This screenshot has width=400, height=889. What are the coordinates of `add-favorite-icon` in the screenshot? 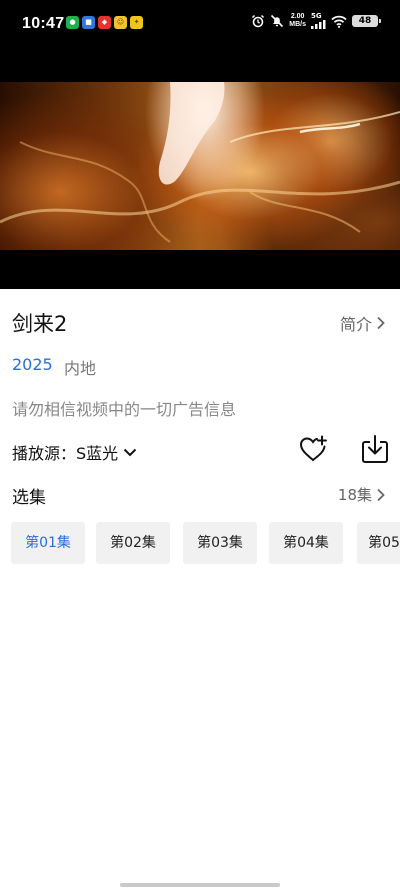 It's located at (313, 449).